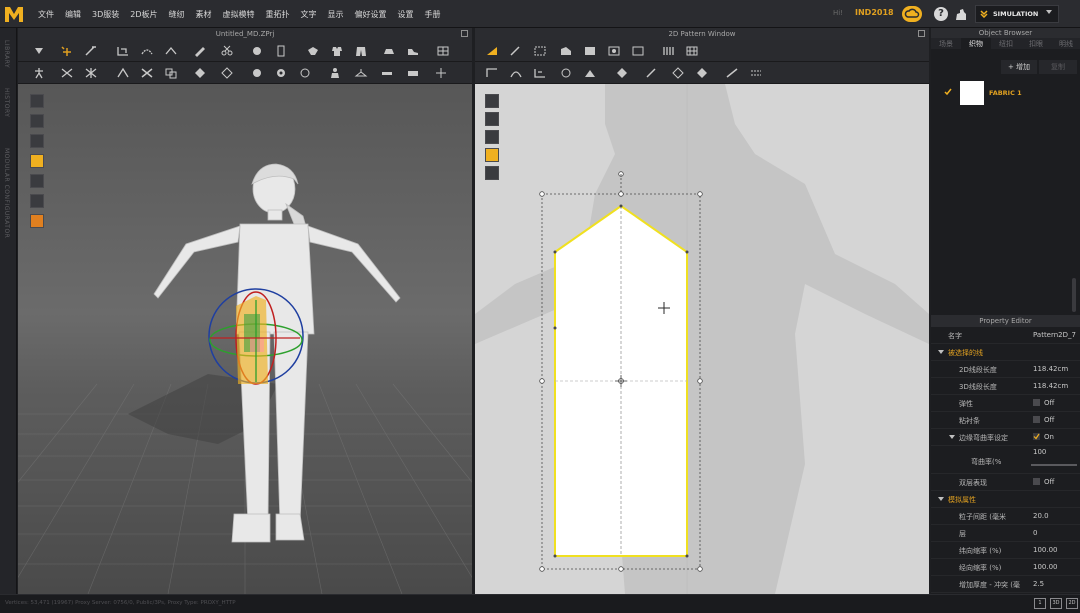  What do you see at coordinates (912, 14) in the screenshot?
I see `cloud-sync-icon` at bounding box center [912, 14].